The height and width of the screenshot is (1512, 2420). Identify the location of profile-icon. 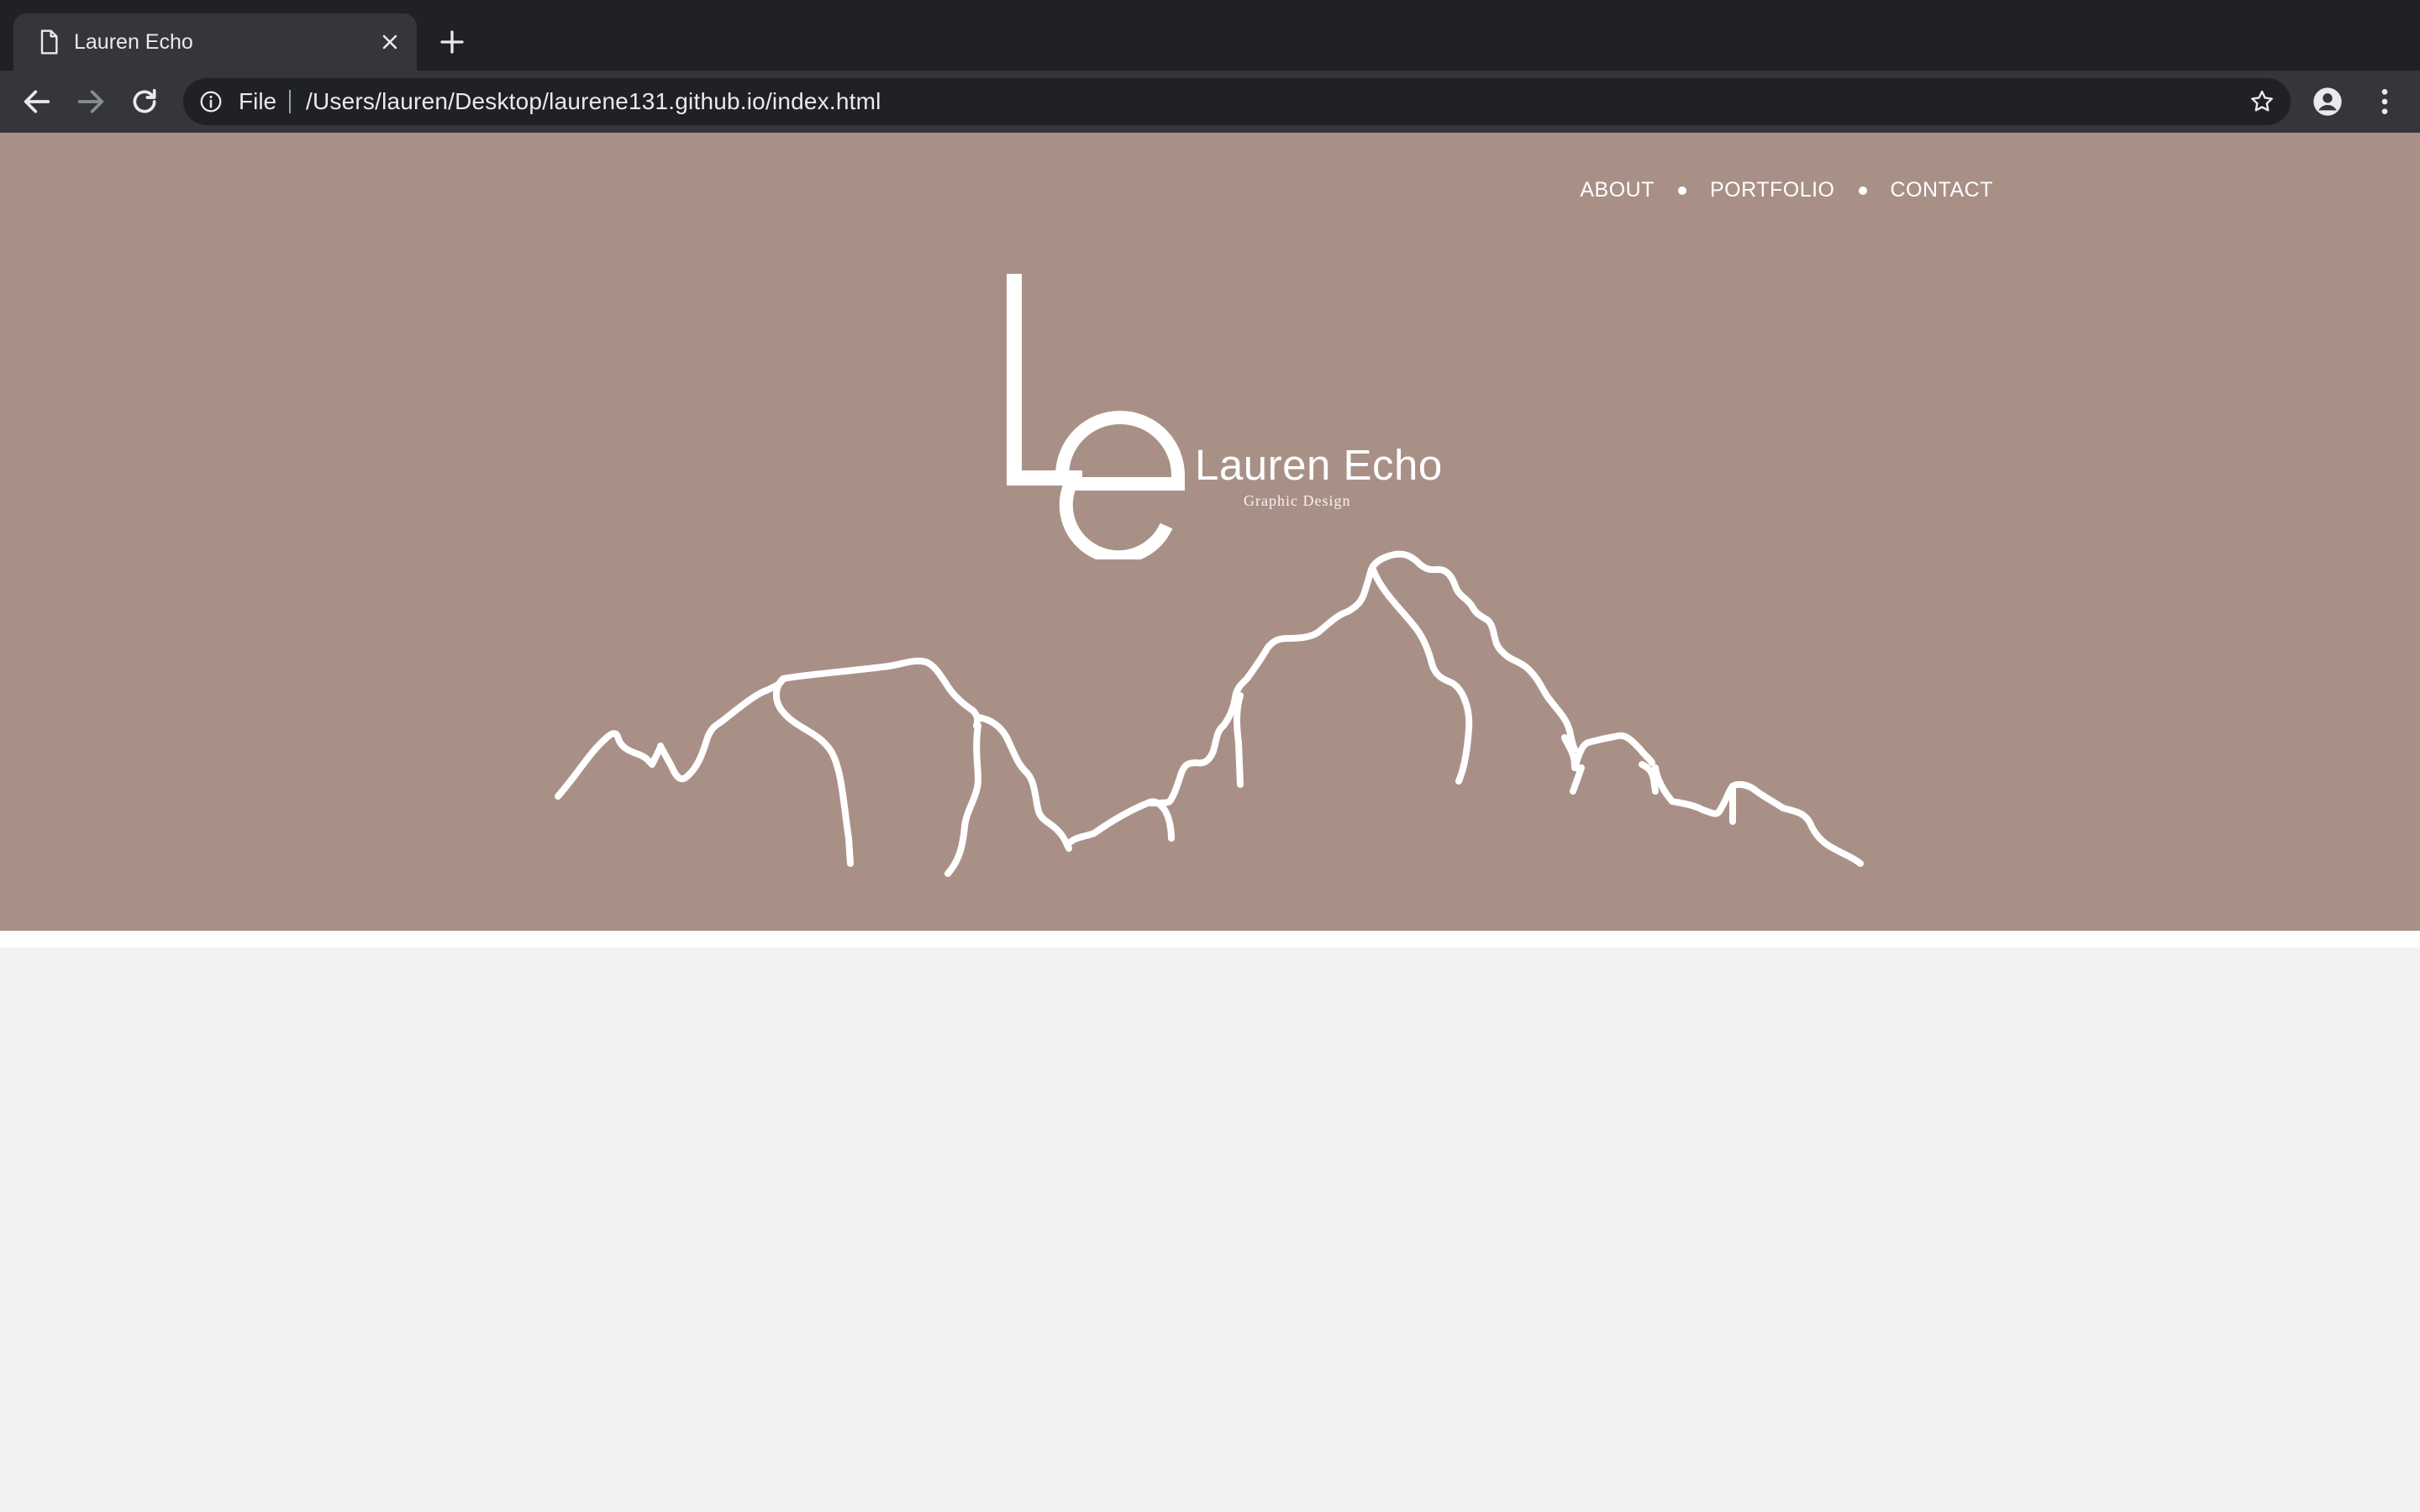
(2328, 101).